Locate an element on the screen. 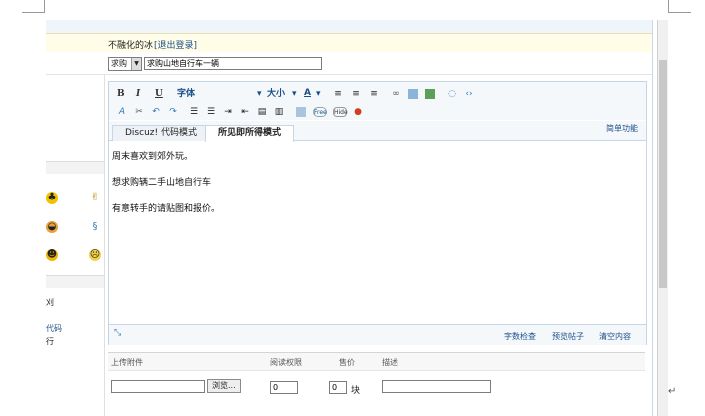  unordered-list-icon: ☰ is located at coordinates (211, 112).